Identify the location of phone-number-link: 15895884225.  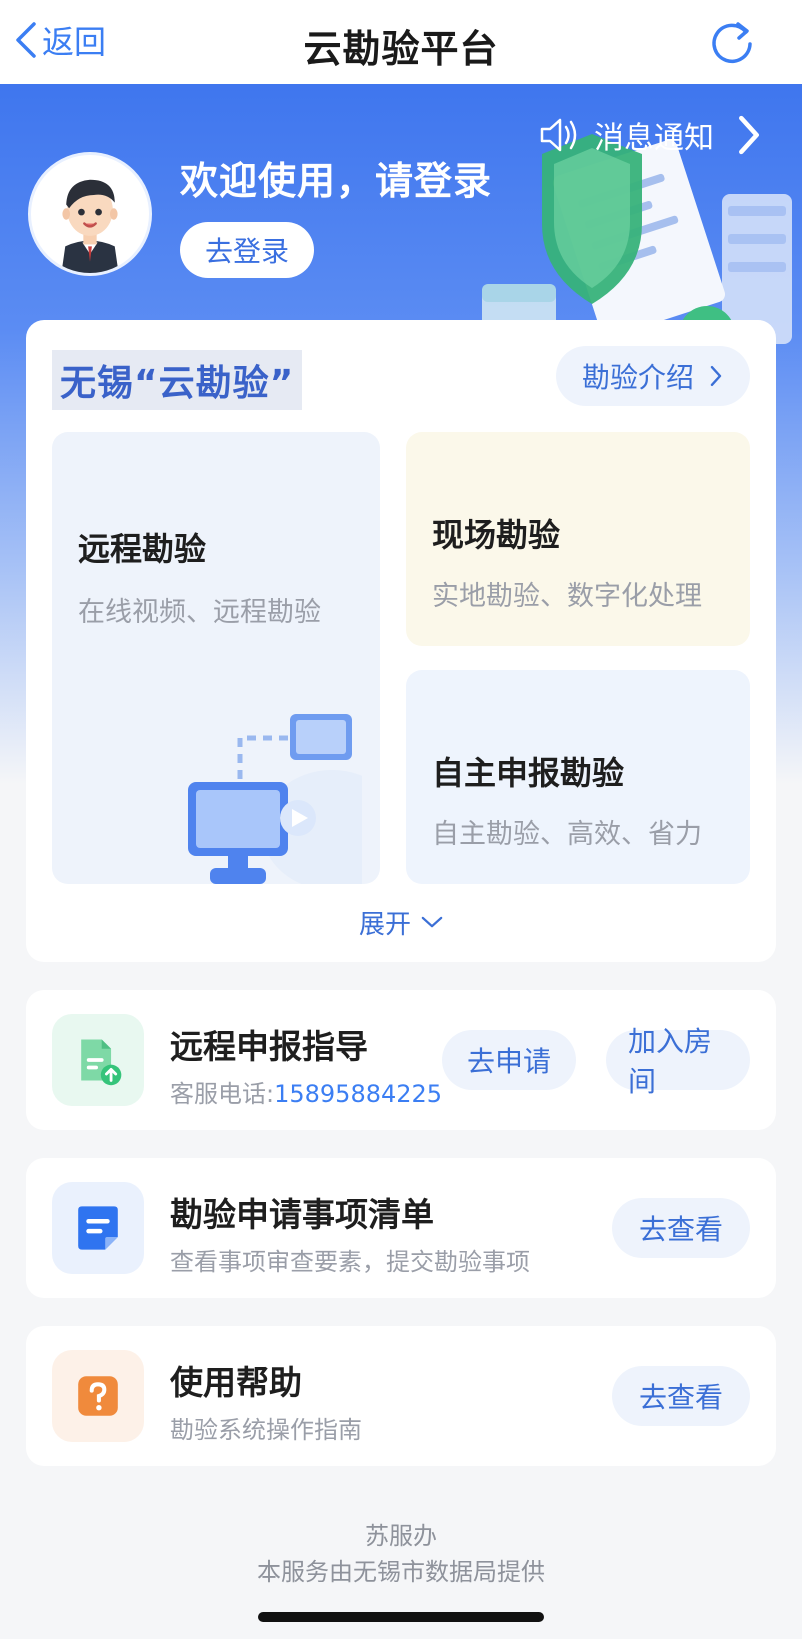
(358, 1094).